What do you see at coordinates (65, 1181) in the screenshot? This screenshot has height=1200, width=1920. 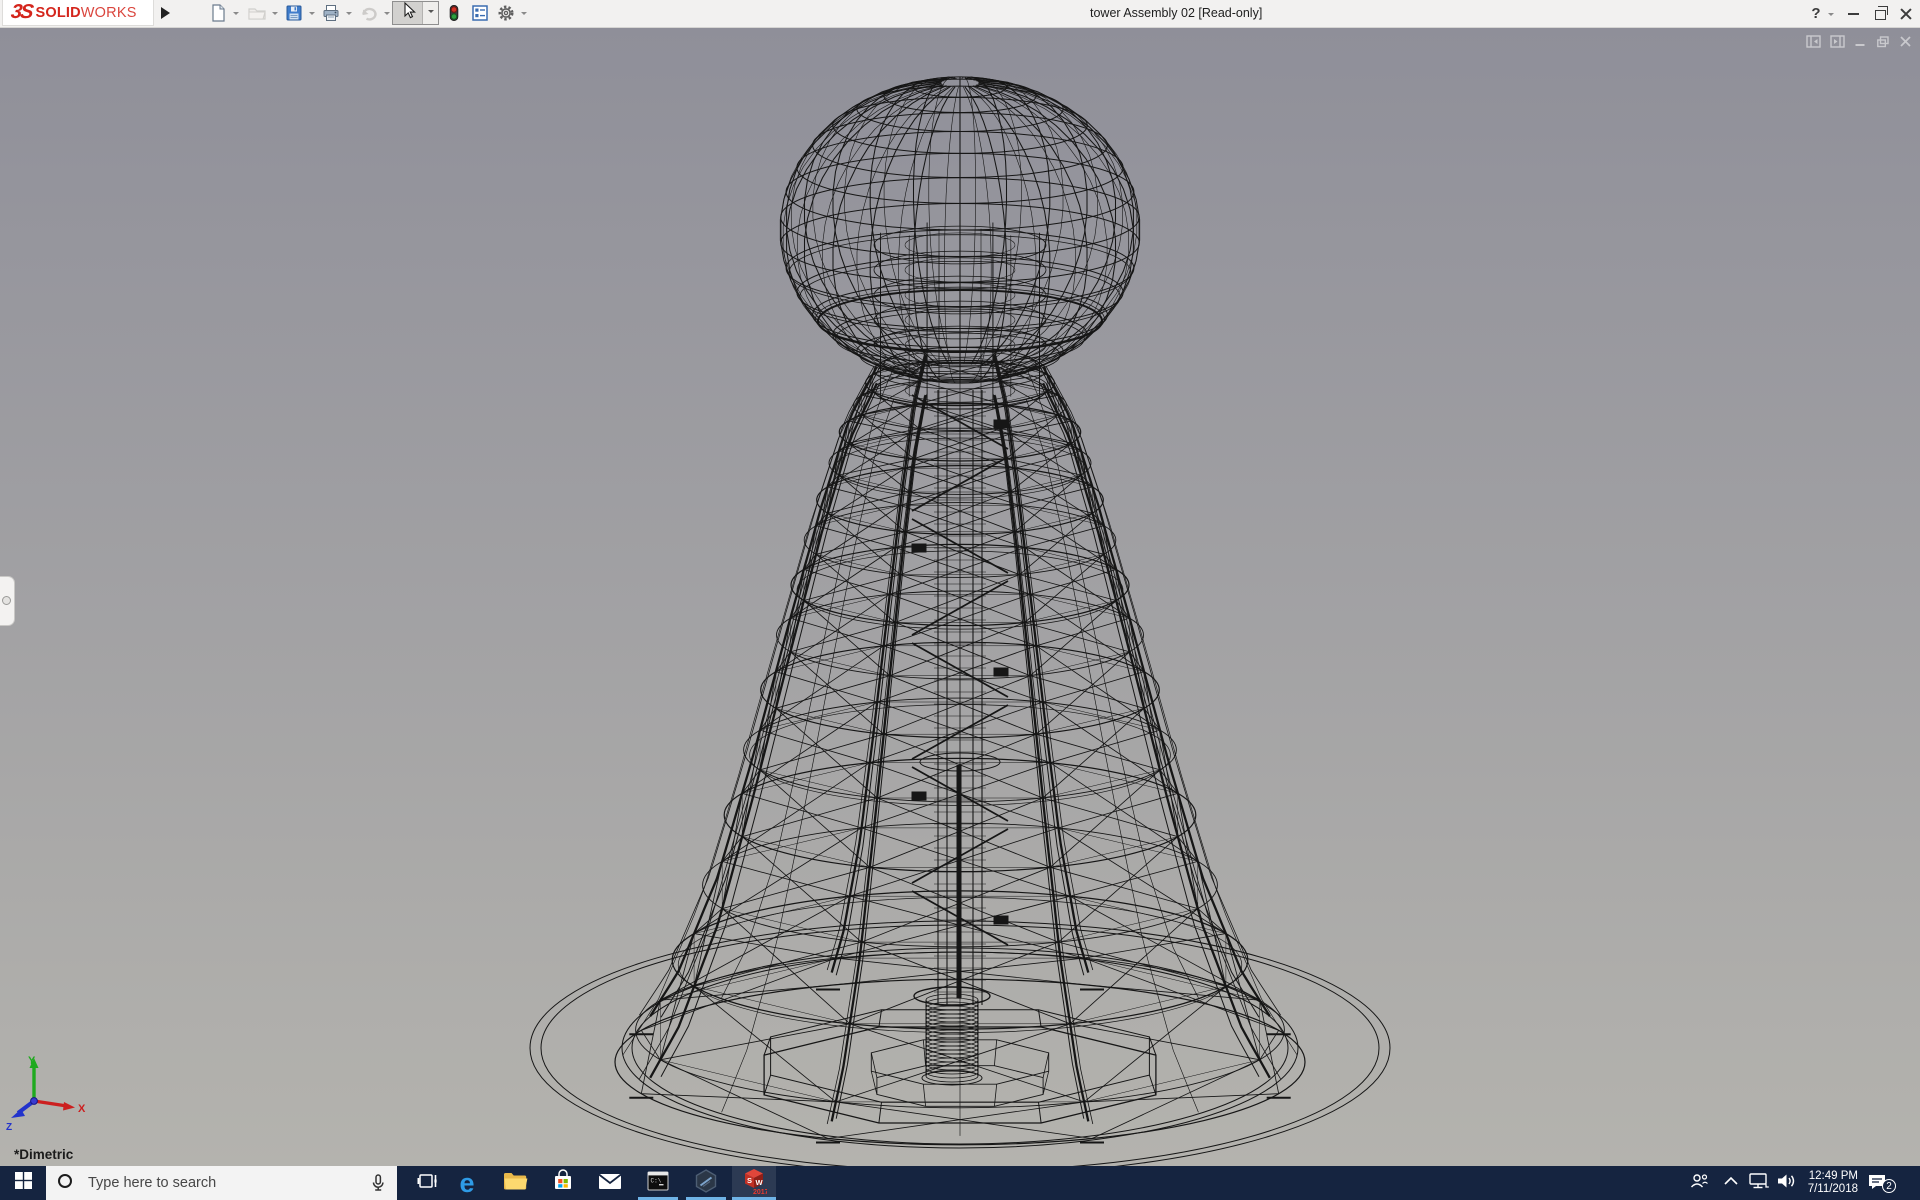 I see `cortana-icon` at bounding box center [65, 1181].